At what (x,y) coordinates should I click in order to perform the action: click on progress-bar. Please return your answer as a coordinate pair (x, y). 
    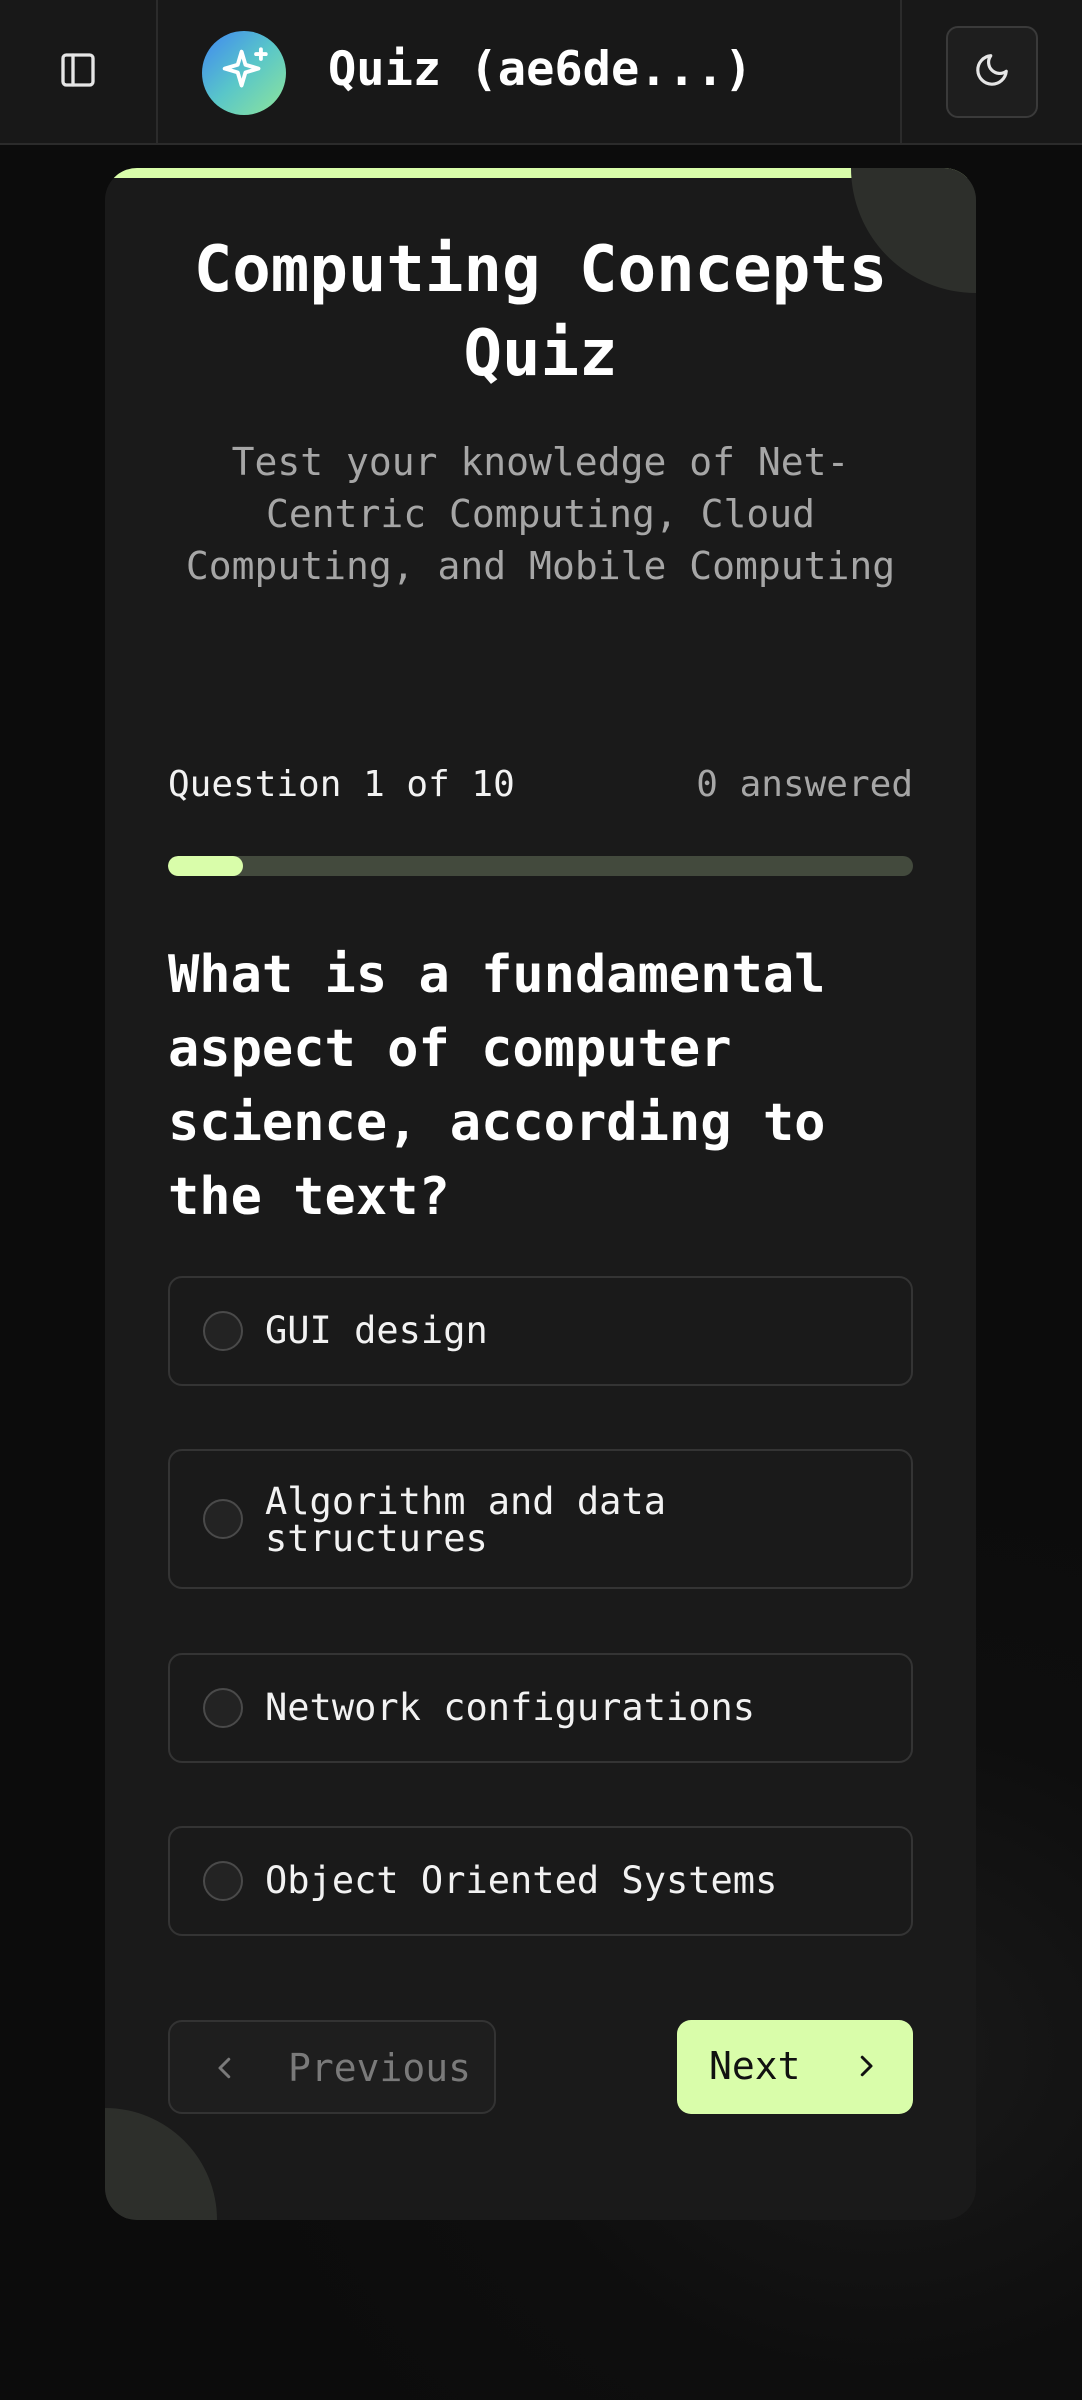
    Looking at the image, I should click on (540, 866).